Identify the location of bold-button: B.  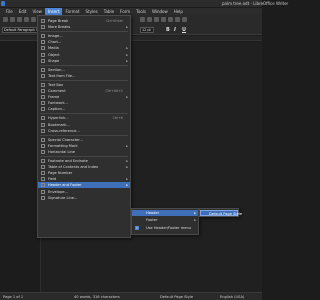
(168, 30).